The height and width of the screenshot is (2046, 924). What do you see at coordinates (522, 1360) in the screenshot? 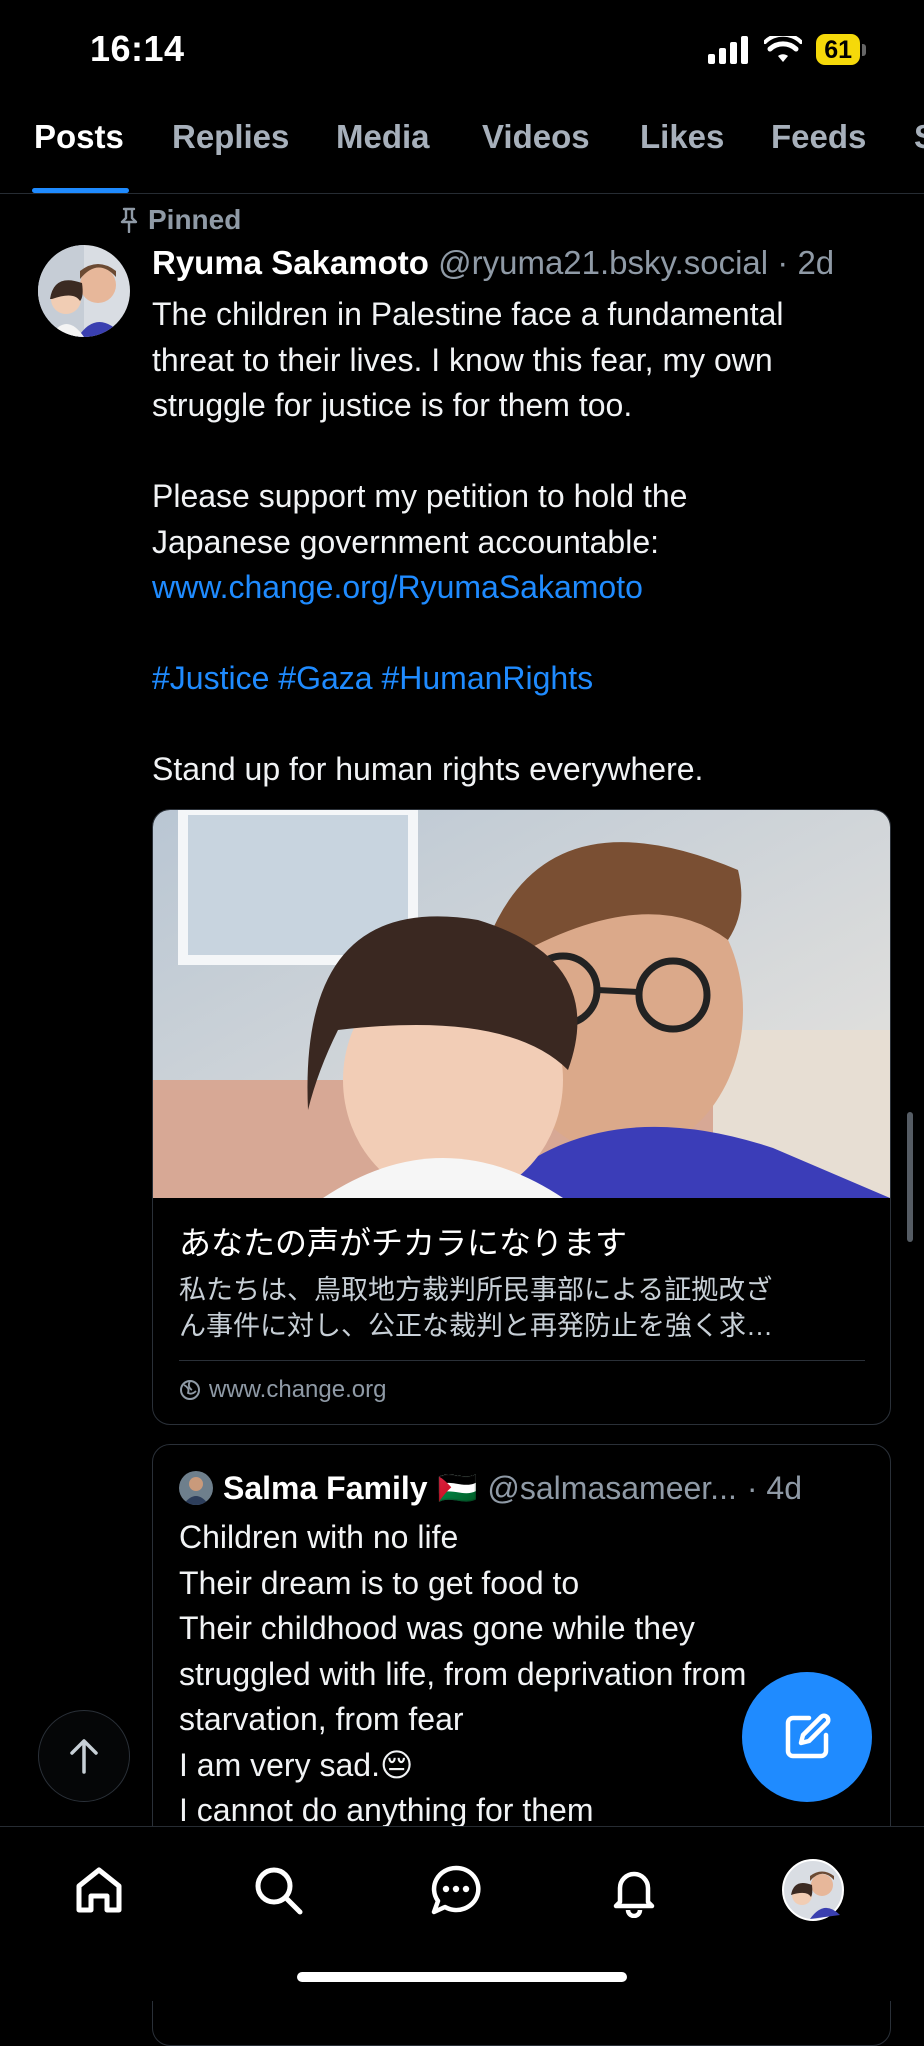
I see `card-divider` at bounding box center [522, 1360].